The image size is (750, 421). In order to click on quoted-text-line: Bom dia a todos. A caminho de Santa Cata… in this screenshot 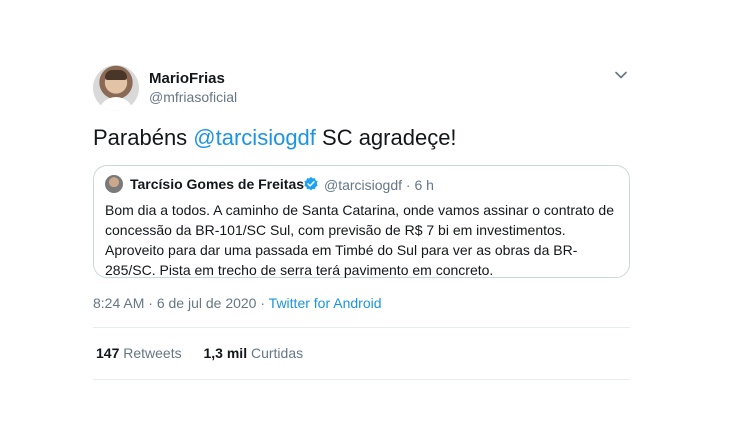, I will do `click(359, 210)`.